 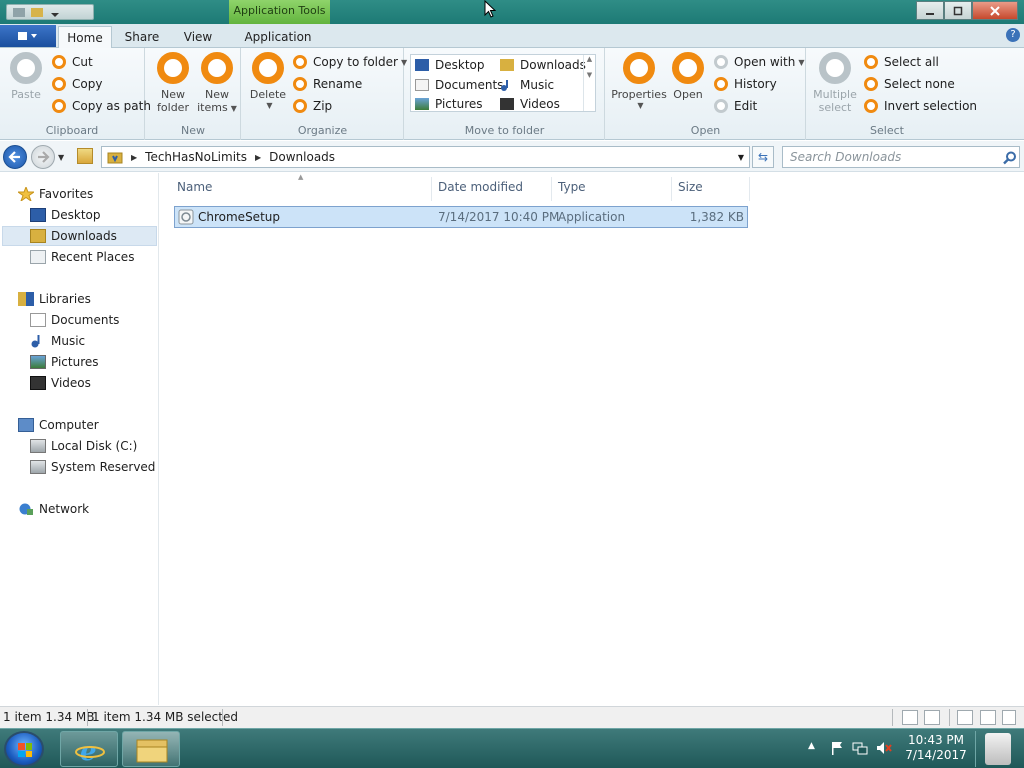 I want to click on forward-arrow-icon, so click(x=44, y=157).